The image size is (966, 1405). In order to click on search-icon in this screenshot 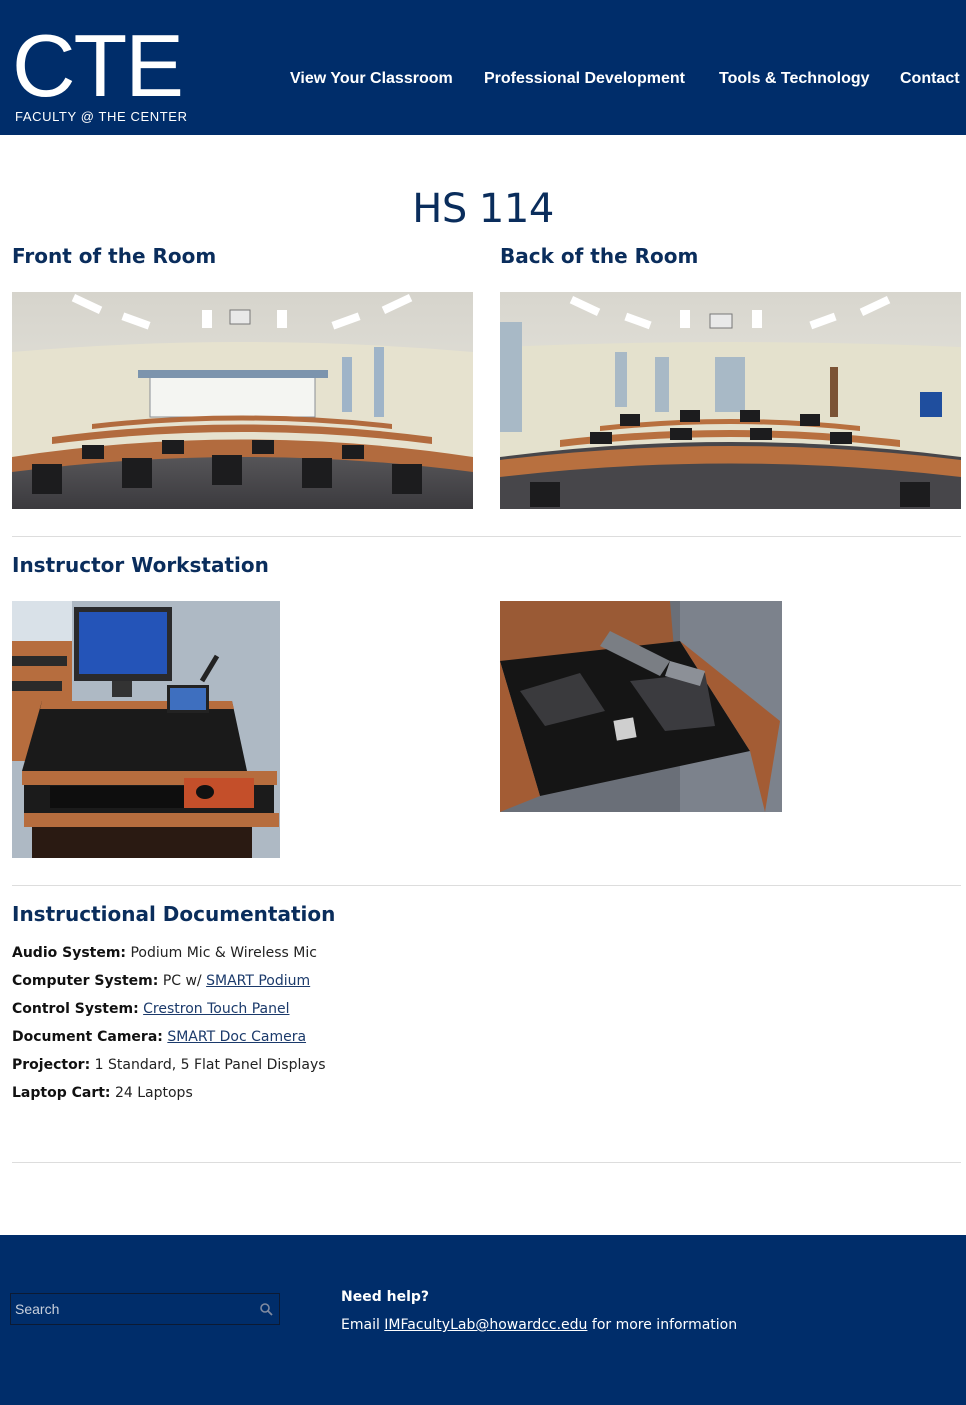, I will do `click(266, 1309)`.